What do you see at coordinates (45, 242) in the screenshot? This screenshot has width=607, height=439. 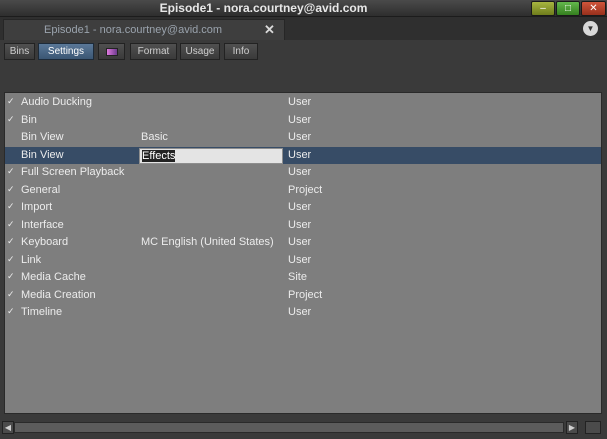 I see `setting-name: Keyboard` at bounding box center [45, 242].